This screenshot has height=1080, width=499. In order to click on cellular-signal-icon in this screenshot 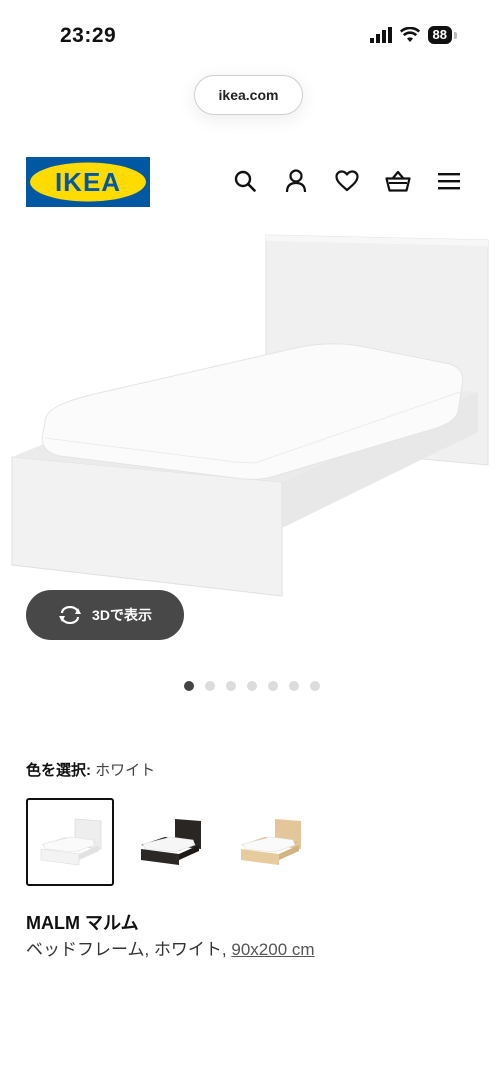, I will do `click(380, 35)`.